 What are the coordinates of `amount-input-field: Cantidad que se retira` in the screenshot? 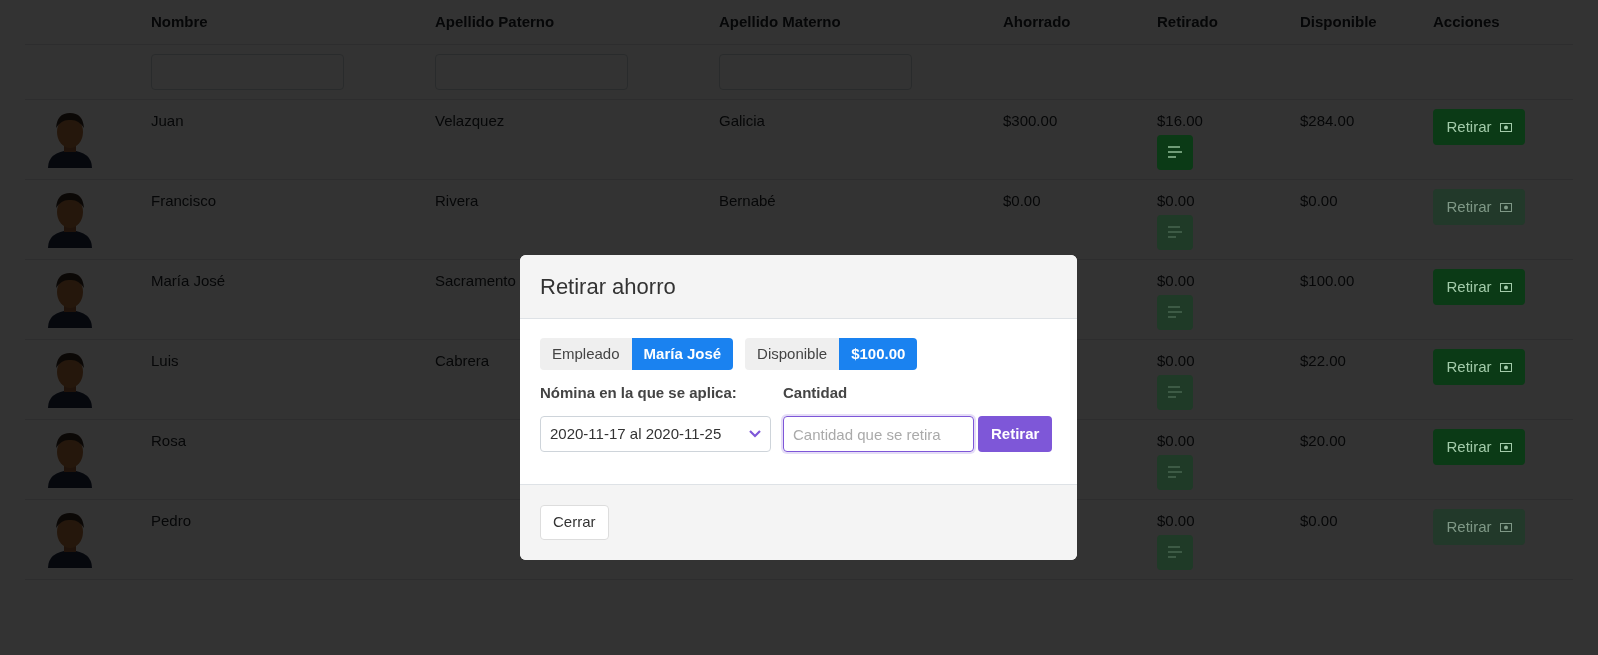 It's located at (878, 434).